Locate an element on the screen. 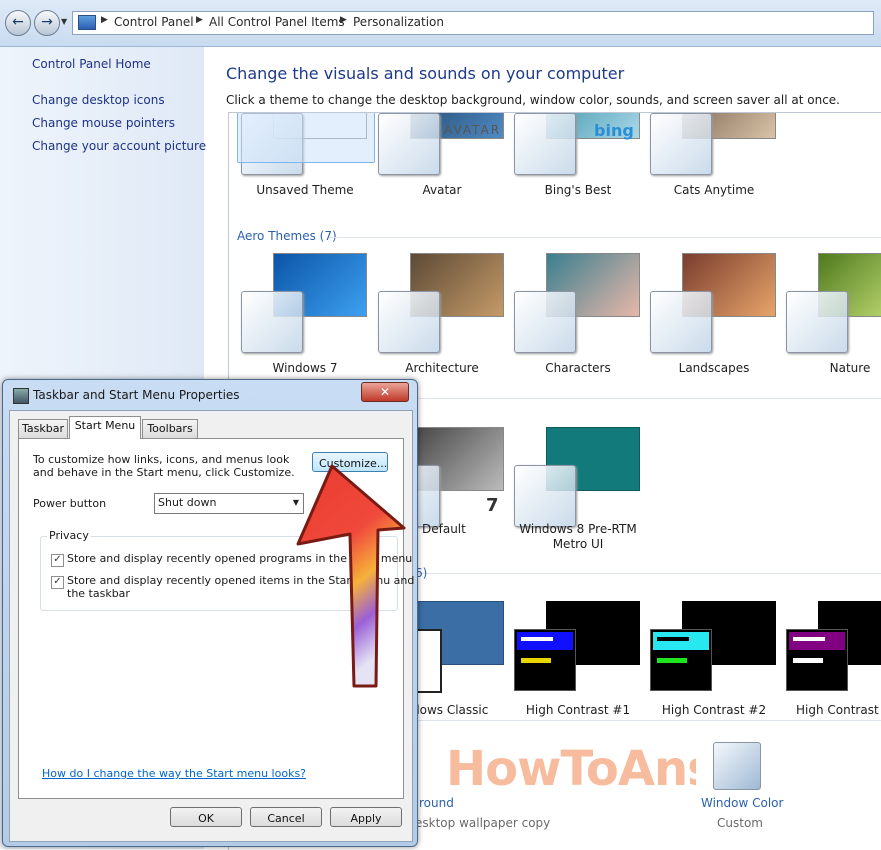 This screenshot has width=881, height=850. theme-nature: Nature is located at coordinates (831, 314).